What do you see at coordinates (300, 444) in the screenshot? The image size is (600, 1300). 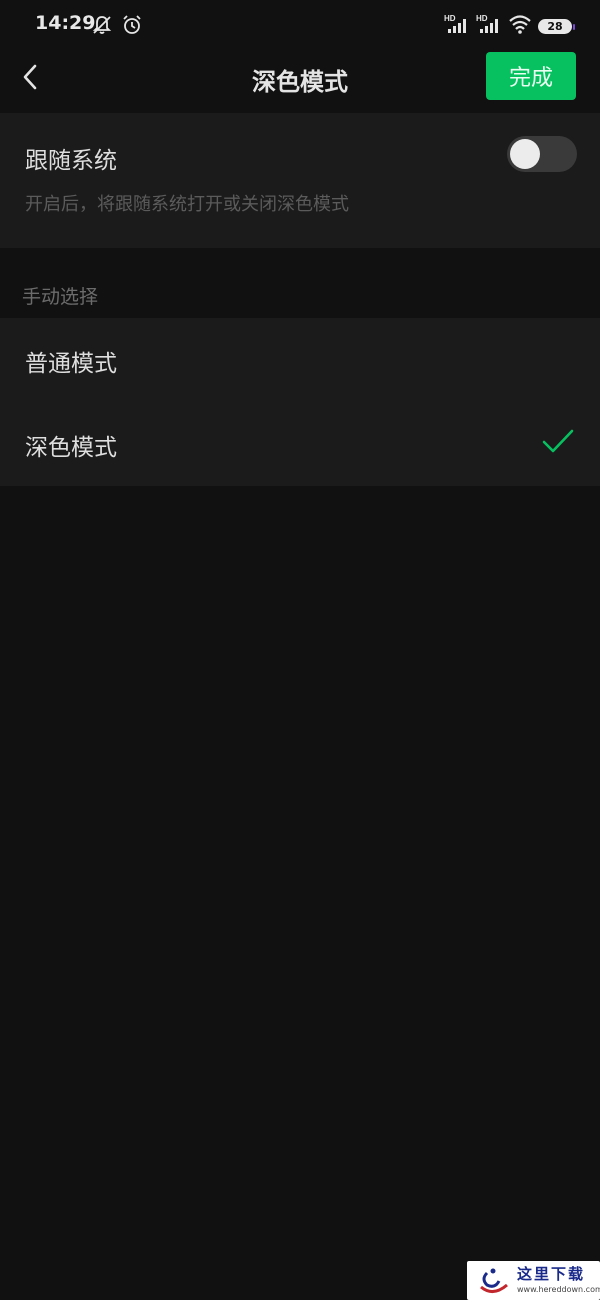 I see `option-dark-mode: 深色模式` at bounding box center [300, 444].